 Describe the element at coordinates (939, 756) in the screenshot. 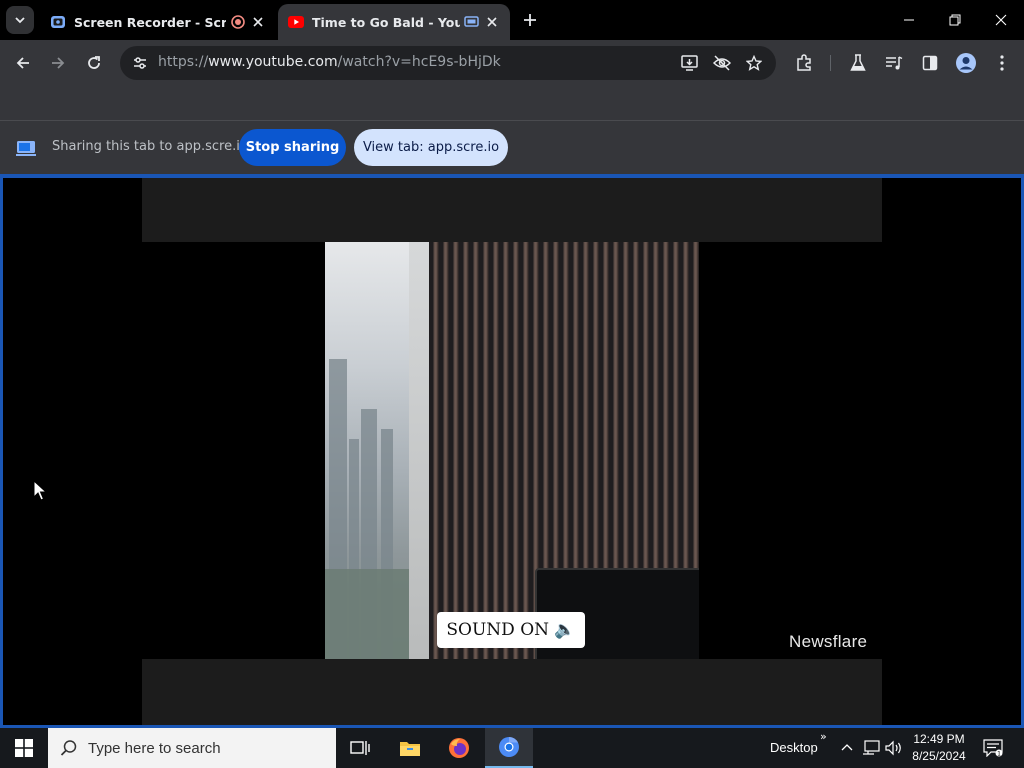

I see `clock-date: 8/25/2024` at that location.